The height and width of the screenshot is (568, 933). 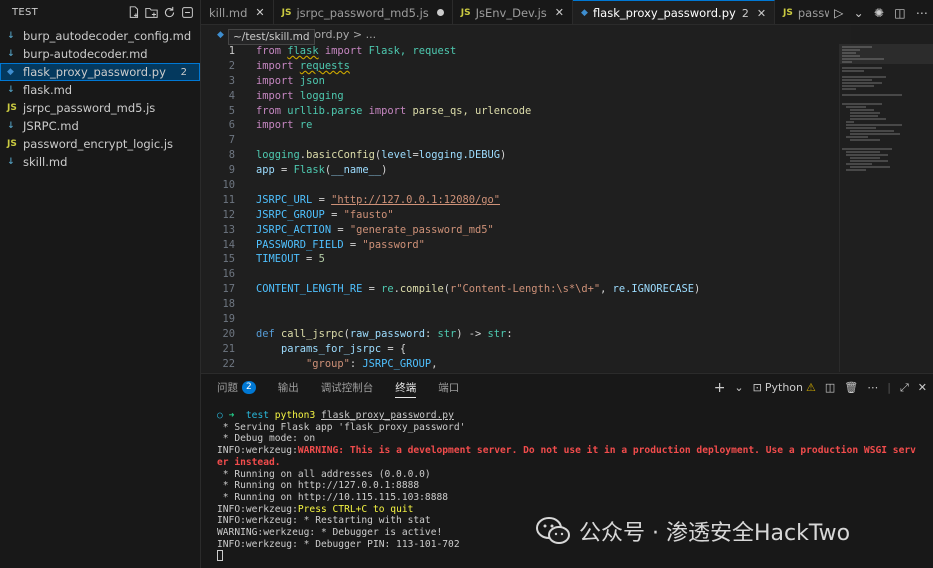 I want to click on file-item: ↓ JSRPC.md, so click(x=100, y=126).